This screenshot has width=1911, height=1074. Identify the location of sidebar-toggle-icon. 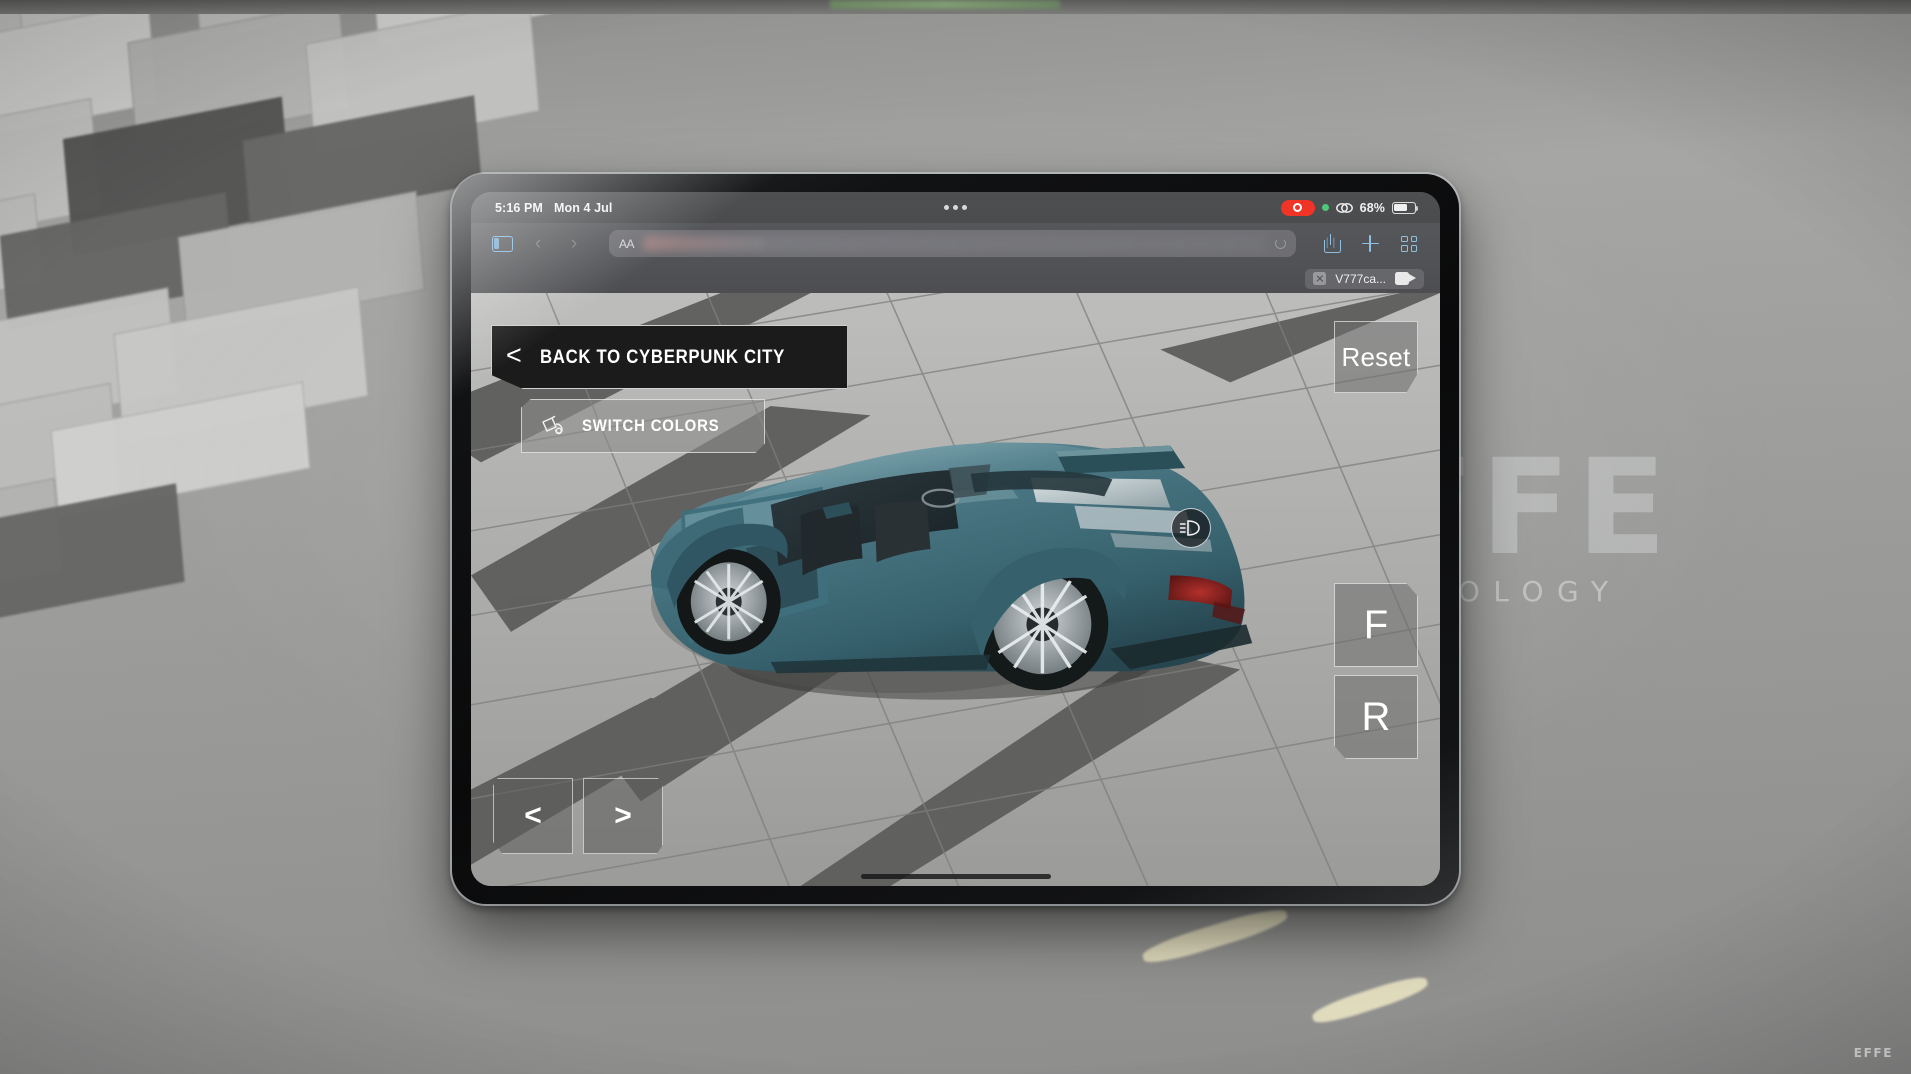
(502, 244).